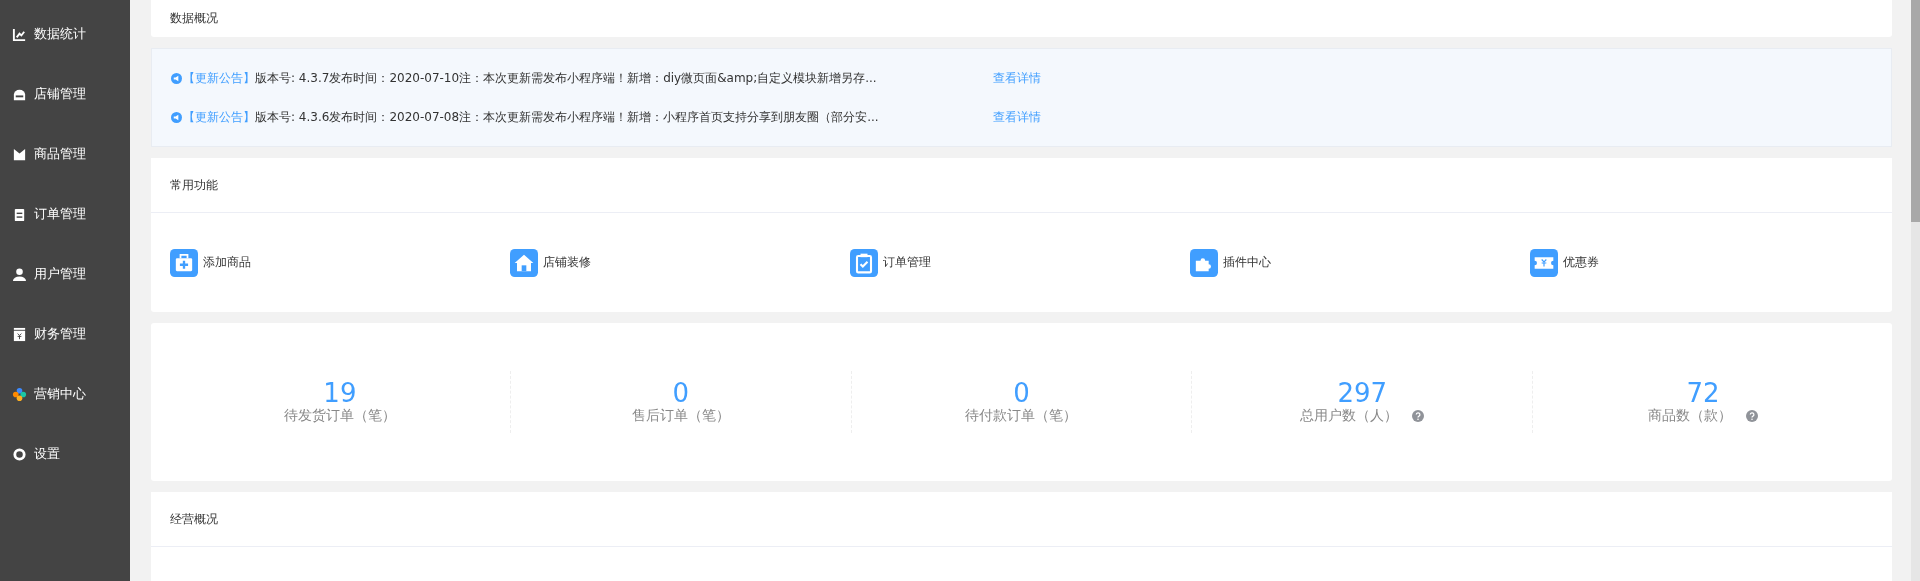 Image resolution: width=1920 pixels, height=581 pixels. What do you see at coordinates (60, 394) in the screenshot?
I see `sidebar-item: 营销中心` at bounding box center [60, 394].